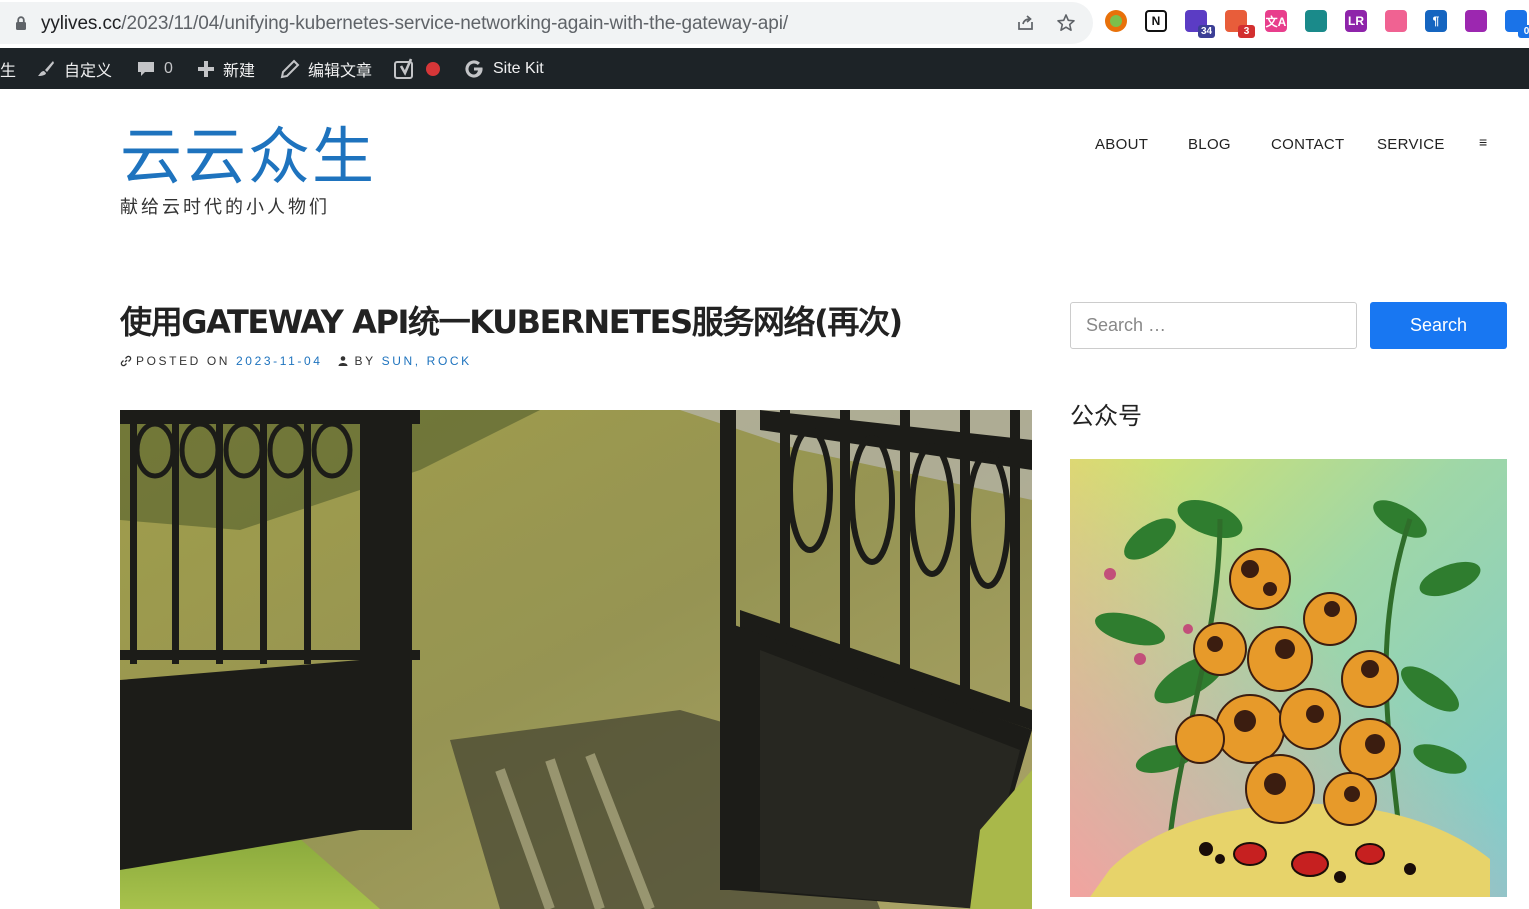 The height and width of the screenshot is (909, 1529). I want to click on ext-notion-label: N, so click(1156, 21).